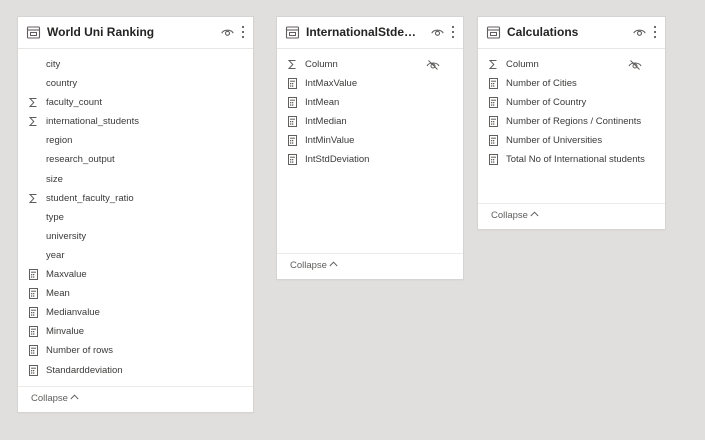  Describe the element at coordinates (101, 32) in the screenshot. I see `table-title: World Uni Ranking` at that location.